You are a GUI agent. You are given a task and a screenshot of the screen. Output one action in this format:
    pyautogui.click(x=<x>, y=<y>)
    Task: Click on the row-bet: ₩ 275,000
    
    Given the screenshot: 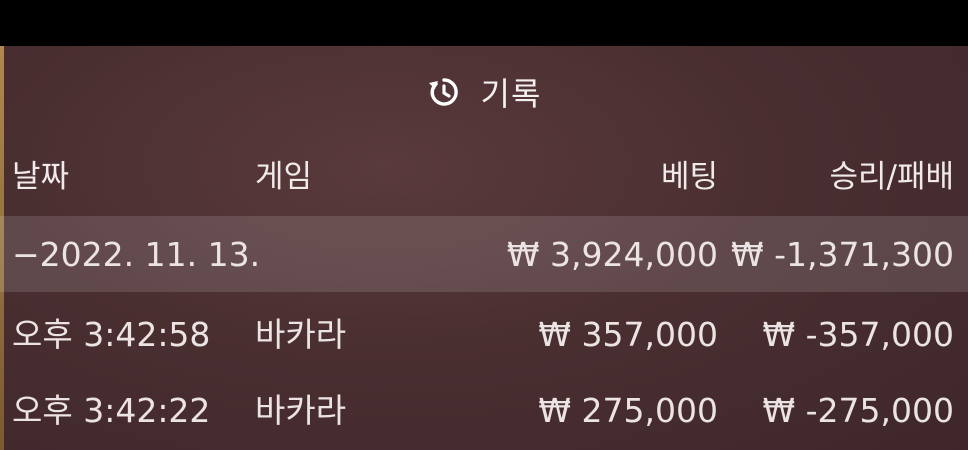 What is the action you would take?
    pyautogui.click(x=628, y=410)
    